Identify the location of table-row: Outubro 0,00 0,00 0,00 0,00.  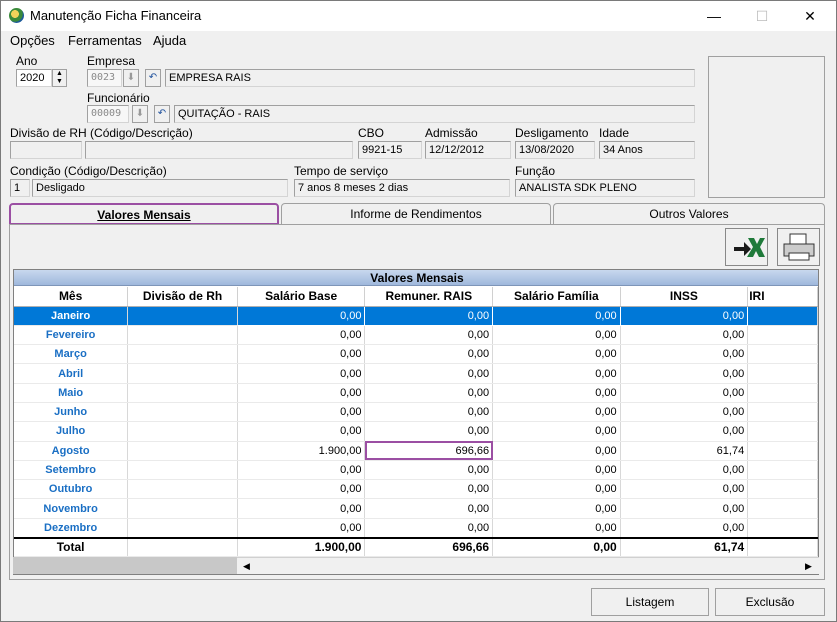
(416, 489).